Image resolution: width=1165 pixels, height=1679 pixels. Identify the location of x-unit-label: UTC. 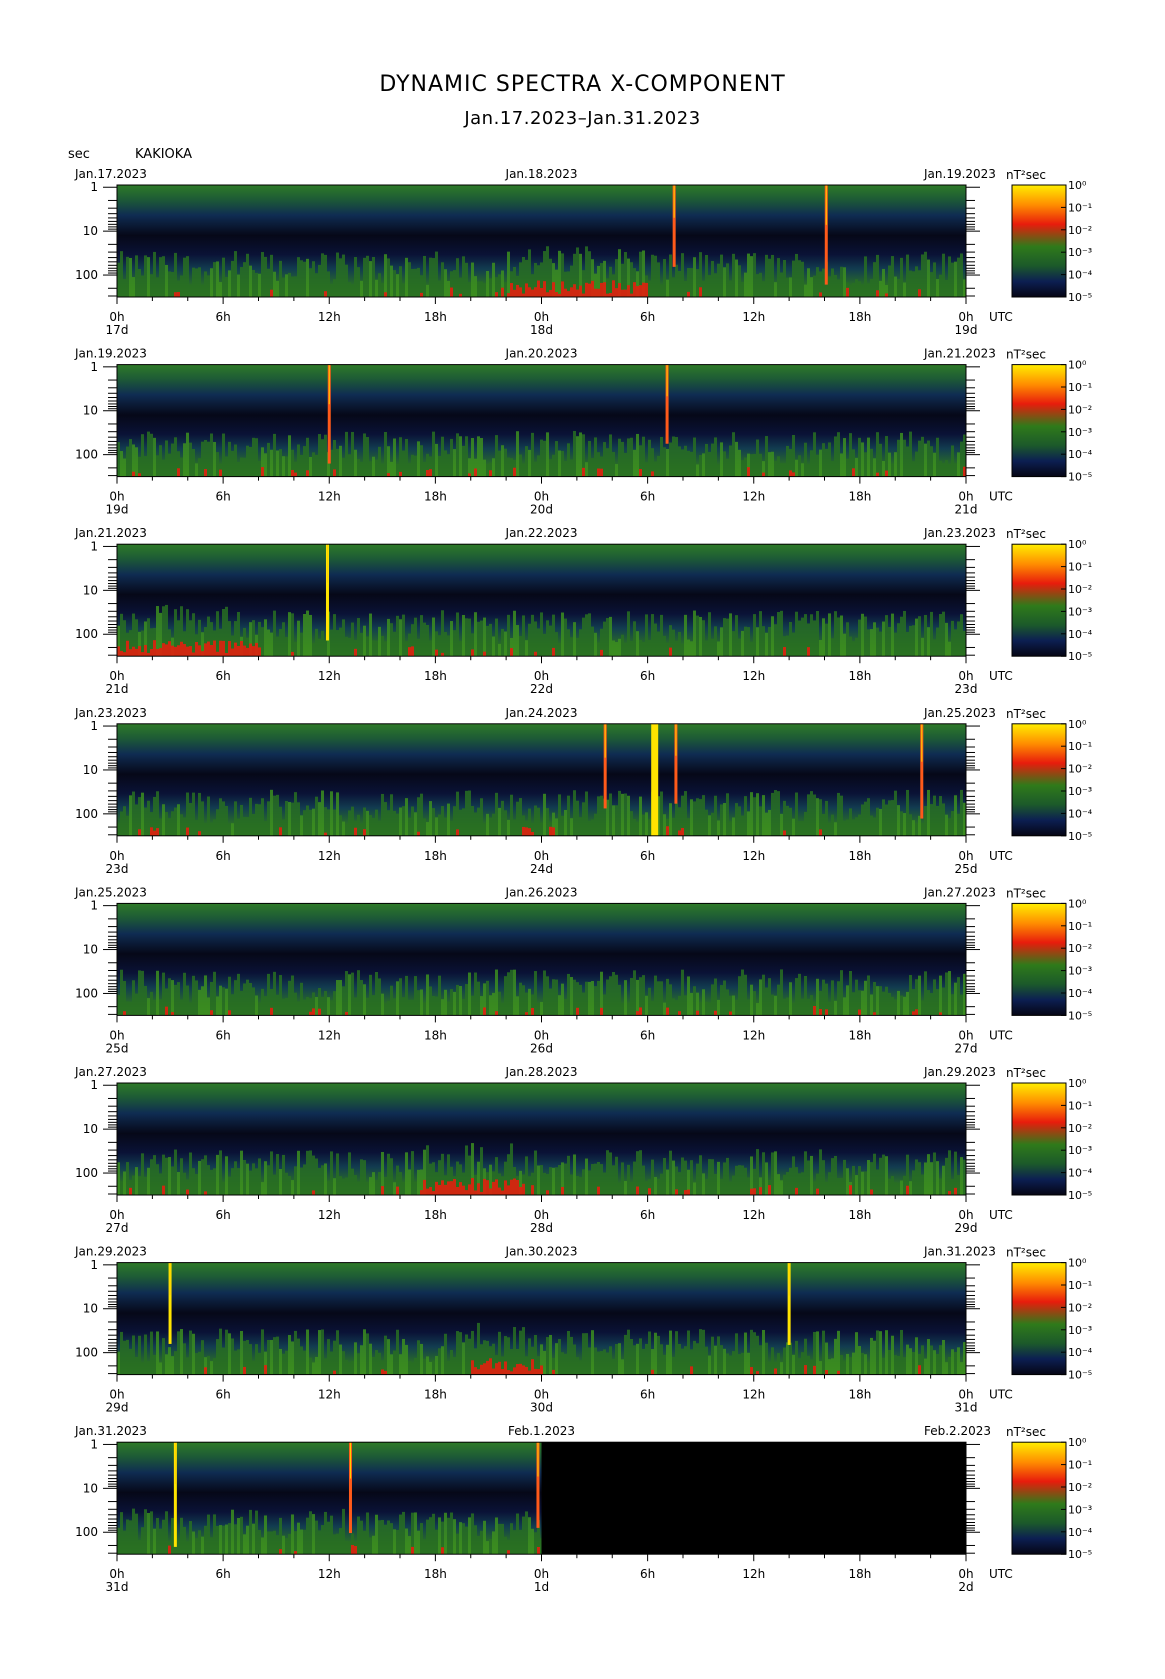
(1001, 1035).